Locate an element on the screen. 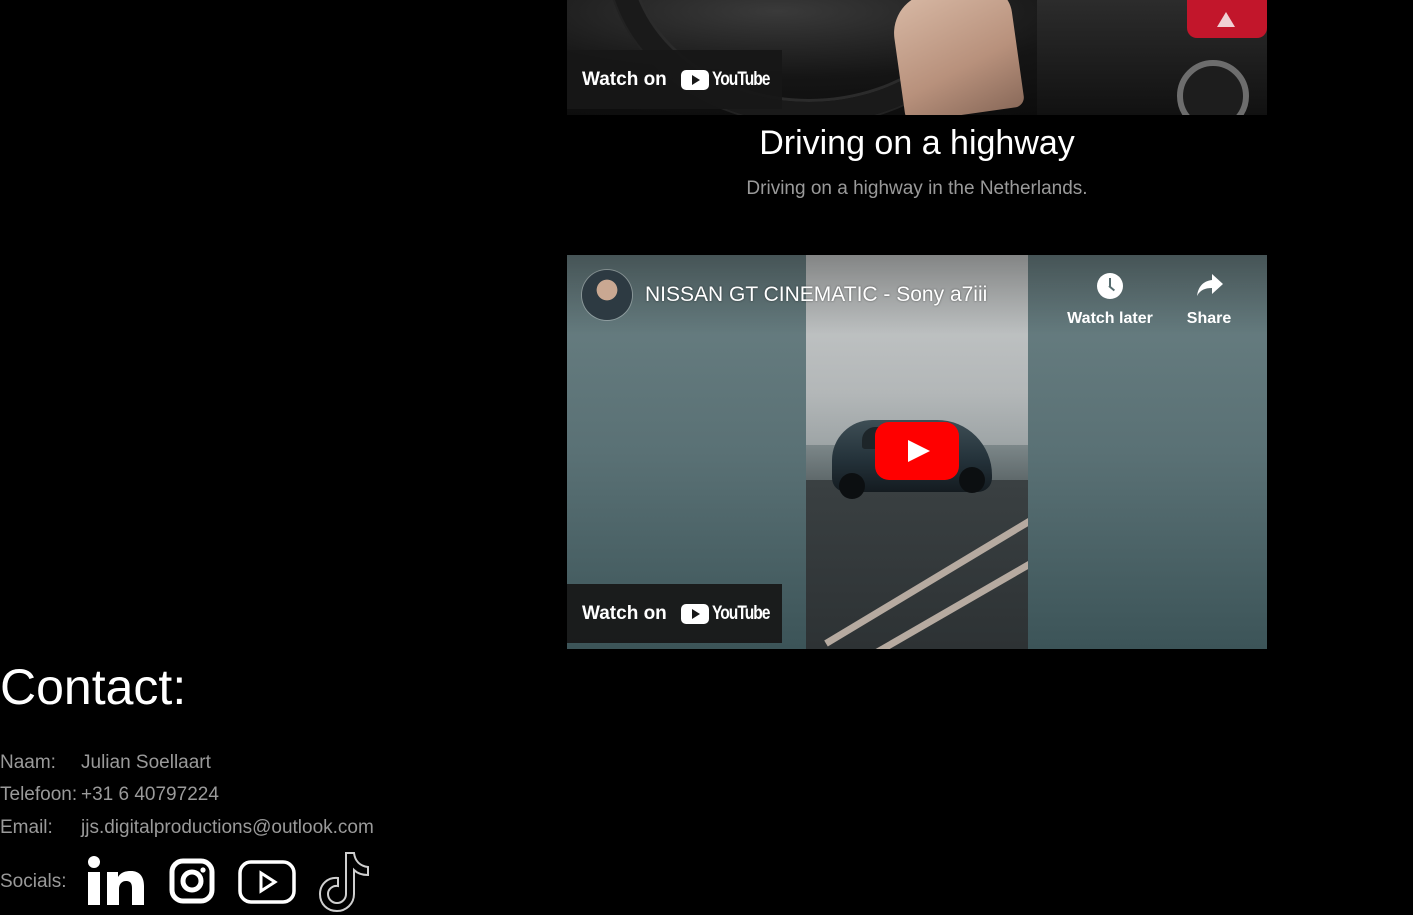 This screenshot has height=915, width=1413. video-embed-highway: Watch on YouTube is located at coordinates (917, 57).